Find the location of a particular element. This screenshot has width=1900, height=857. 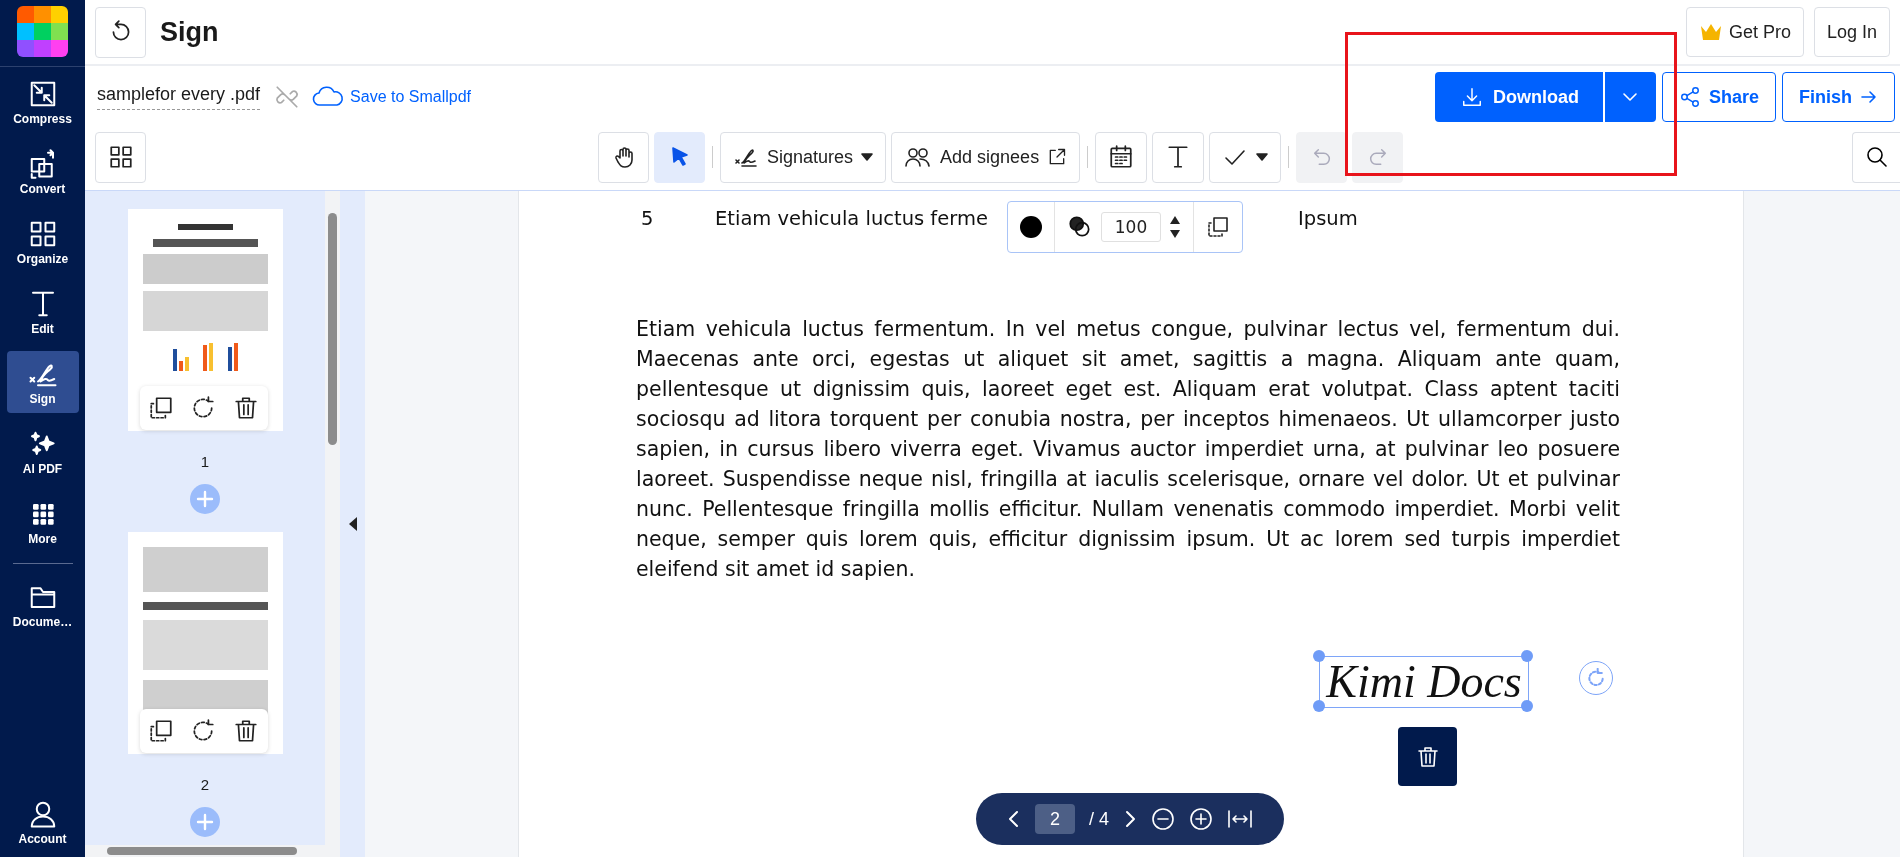

row-number: 5 is located at coordinates (647, 218).